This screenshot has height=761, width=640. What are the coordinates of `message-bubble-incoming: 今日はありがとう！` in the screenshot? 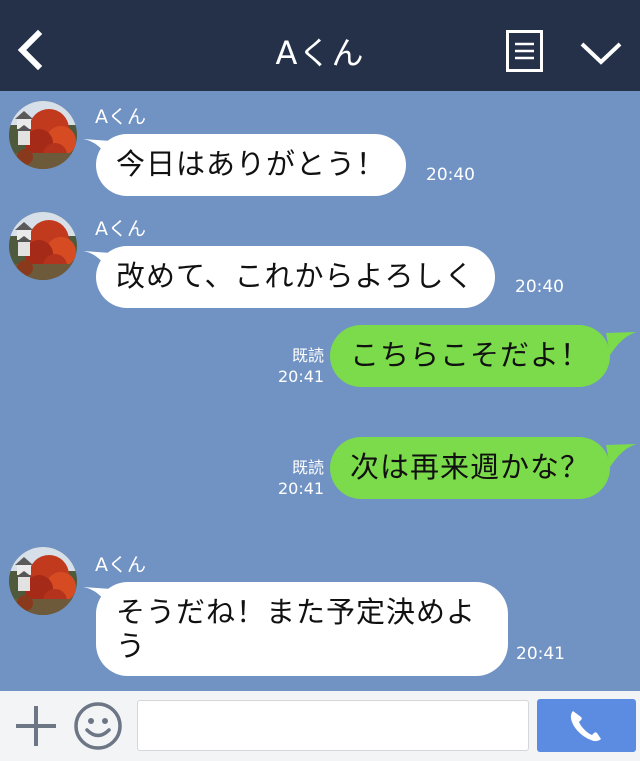 It's located at (251, 165).